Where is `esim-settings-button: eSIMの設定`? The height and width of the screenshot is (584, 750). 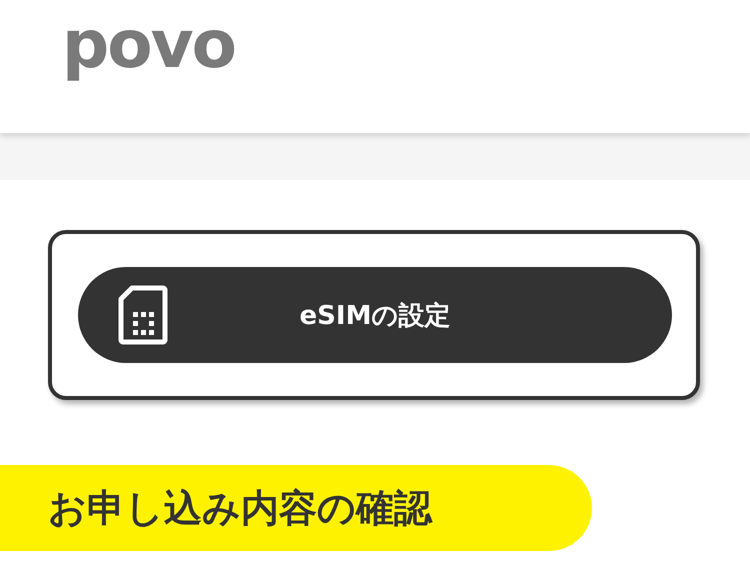
esim-settings-button: eSIMの設定 is located at coordinates (375, 315).